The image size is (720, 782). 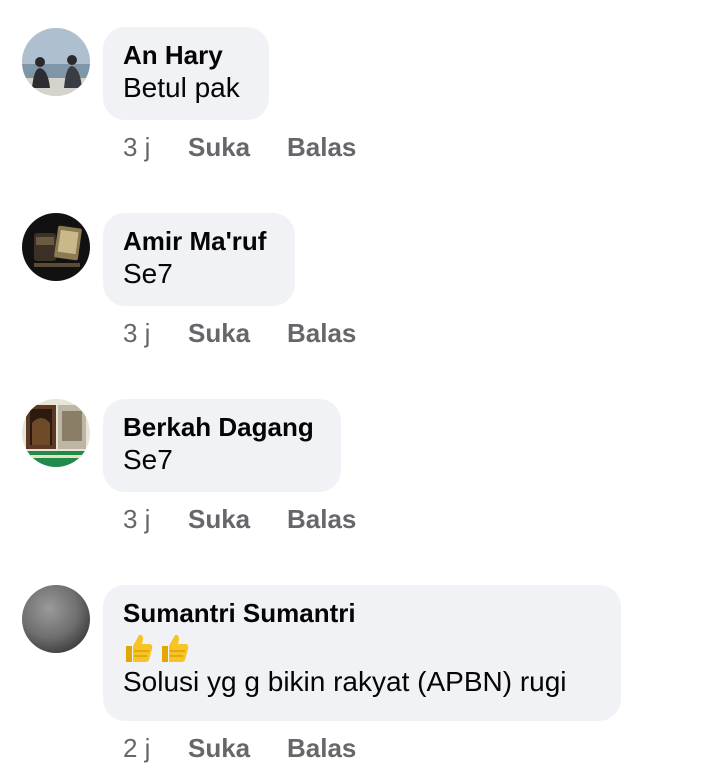 What do you see at coordinates (345, 681) in the screenshot?
I see `comment-text: Solusi yg g bikin rakyat (APBN) rugi` at bounding box center [345, 681].